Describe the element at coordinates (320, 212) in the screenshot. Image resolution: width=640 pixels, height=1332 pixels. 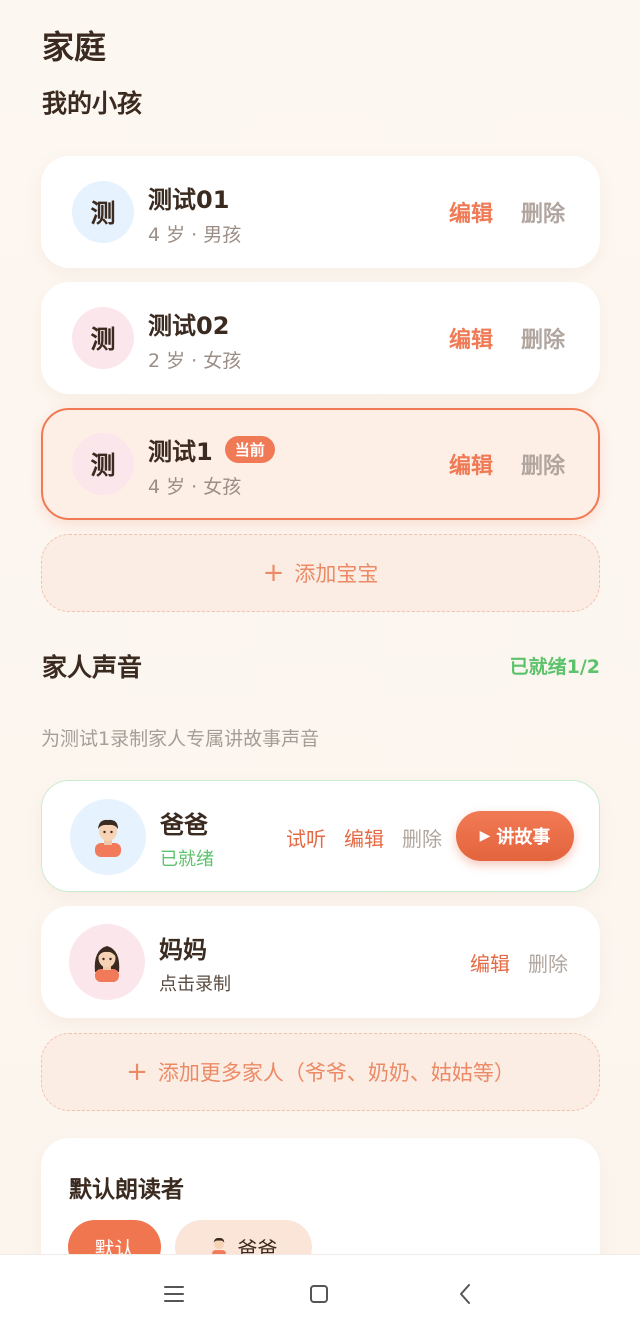
I see `kid-card: 测 测试01 4 岁 · 男孩 编辑 删除` at that location.